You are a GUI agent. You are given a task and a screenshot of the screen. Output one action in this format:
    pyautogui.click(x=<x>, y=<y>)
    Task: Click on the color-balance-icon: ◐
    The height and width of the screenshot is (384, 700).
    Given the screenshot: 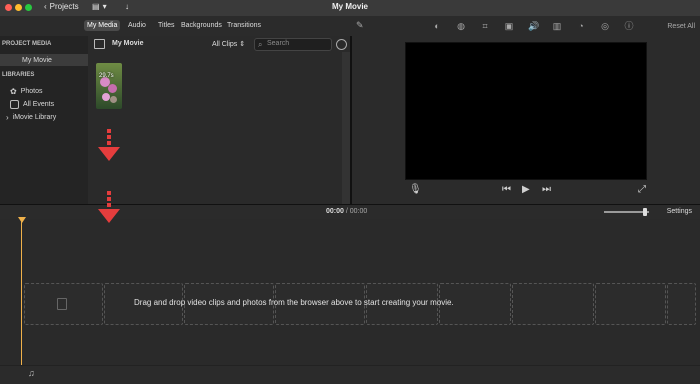 What is the action you would take?
    pyautogui.click(x=437, y=26)
    